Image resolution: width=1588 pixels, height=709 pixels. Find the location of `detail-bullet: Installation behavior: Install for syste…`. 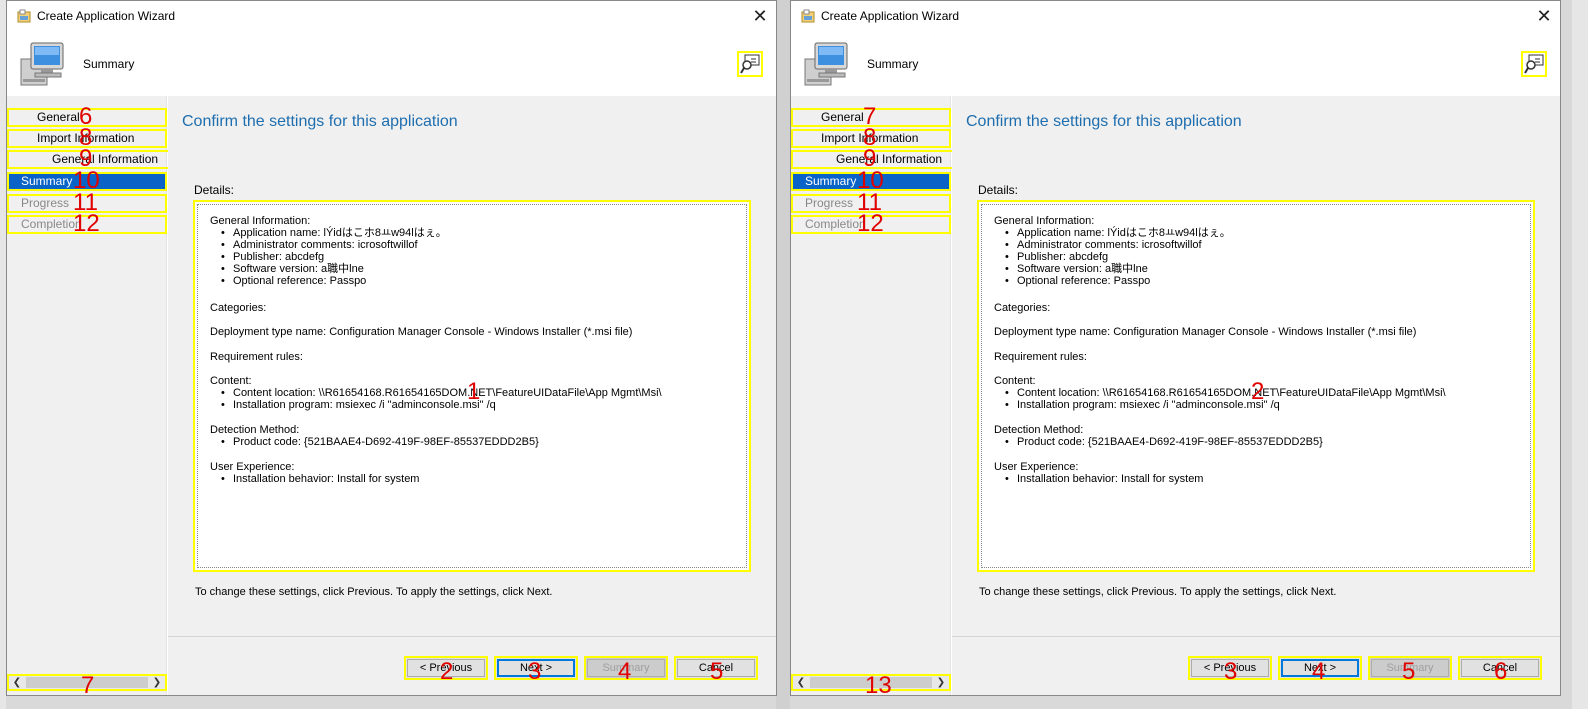

detail-bullet: Installation behavior: Install for syste… is located at coordinates (1104, 479).